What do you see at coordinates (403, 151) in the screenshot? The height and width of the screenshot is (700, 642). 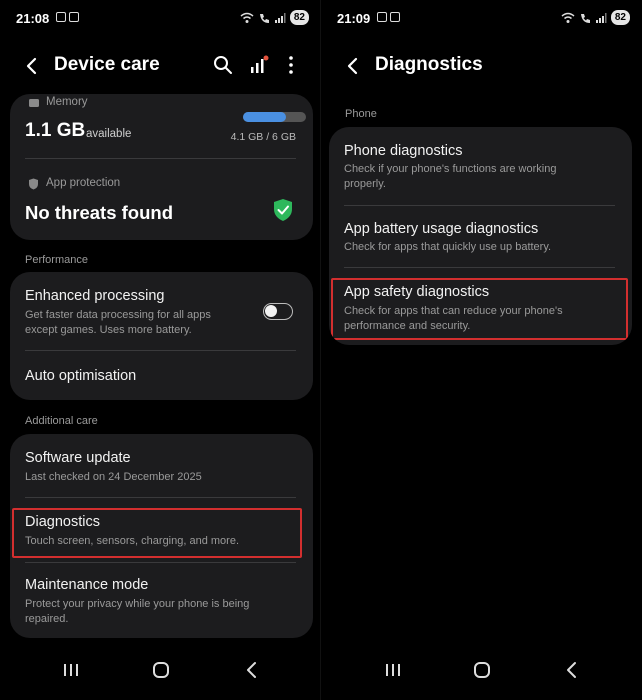 I see `phone-diagnostics-title: Phone diagnostics` at bounding box center [403, 151].